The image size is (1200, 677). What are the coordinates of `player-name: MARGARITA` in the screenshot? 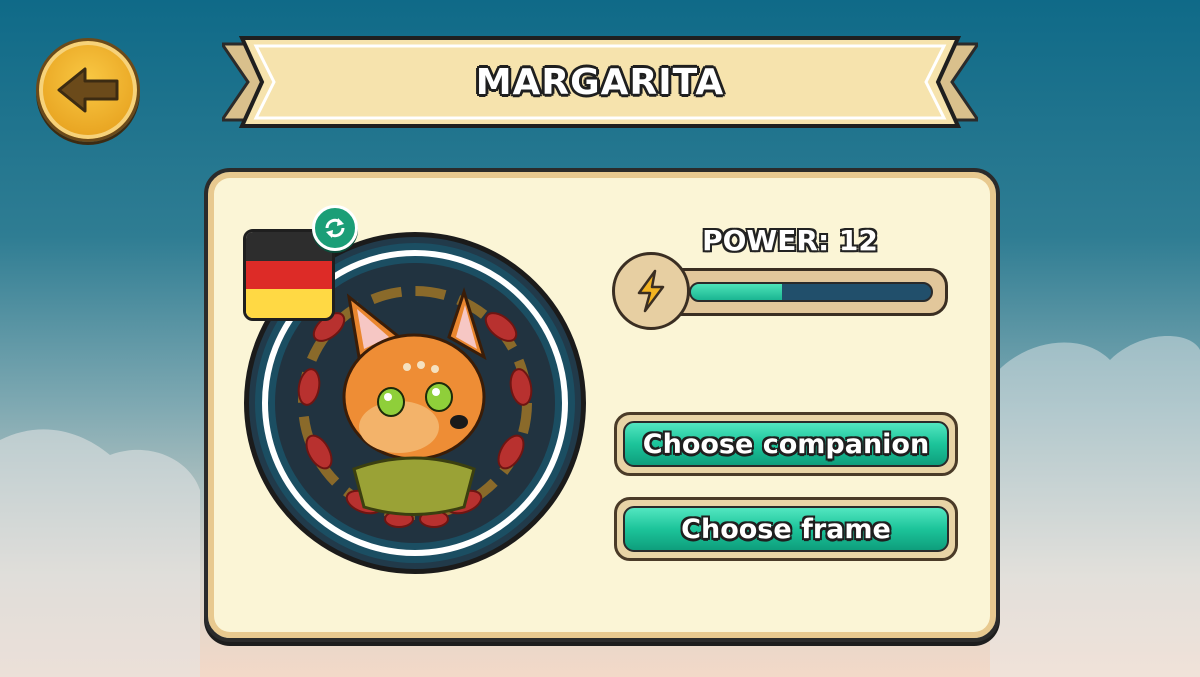 It's located at (600, 82).